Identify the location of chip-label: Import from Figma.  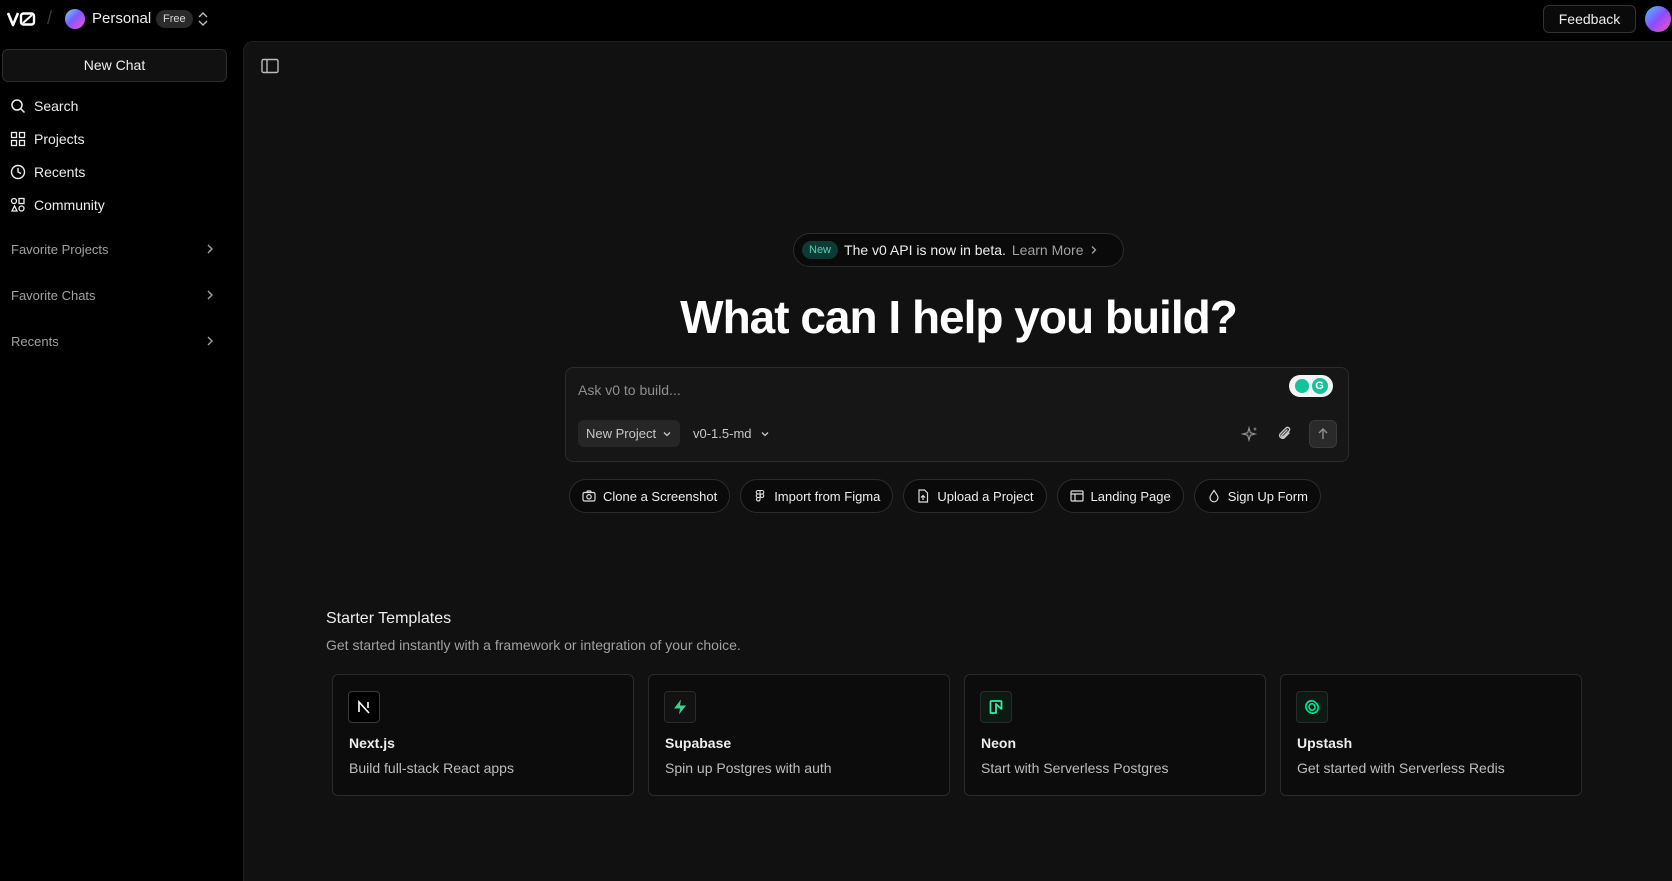
(827, 496).